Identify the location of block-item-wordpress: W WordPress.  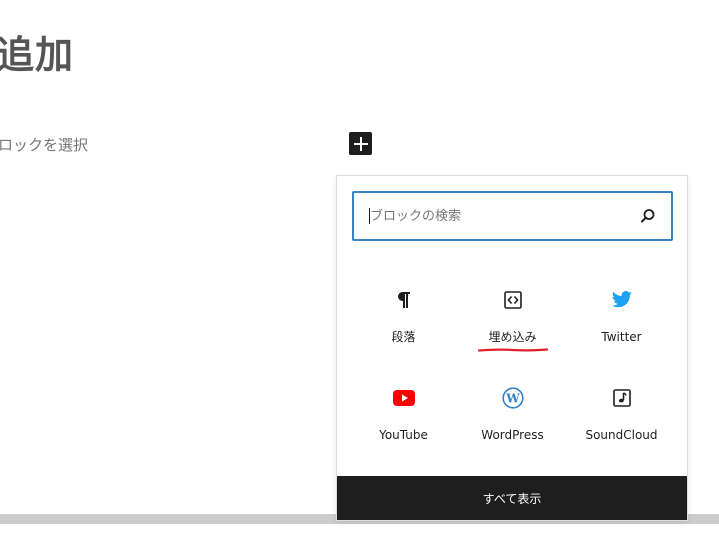
(512, 413).